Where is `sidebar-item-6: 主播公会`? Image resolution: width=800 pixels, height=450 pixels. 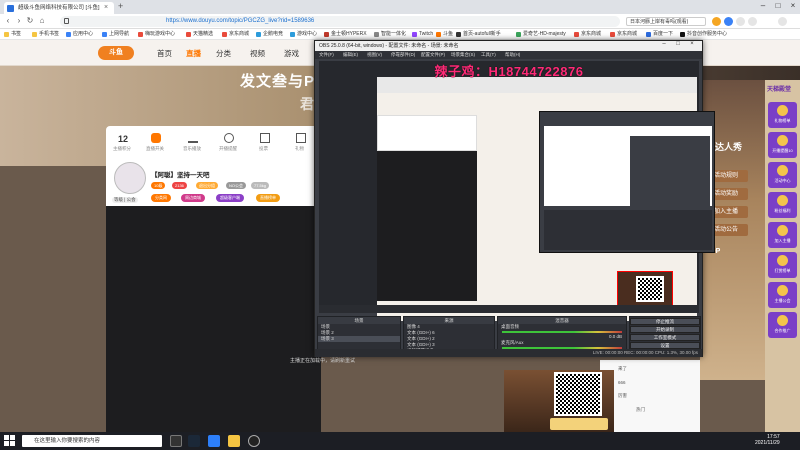
sidebar-item-6: 主播公会 is located at coordinates (782, 295).